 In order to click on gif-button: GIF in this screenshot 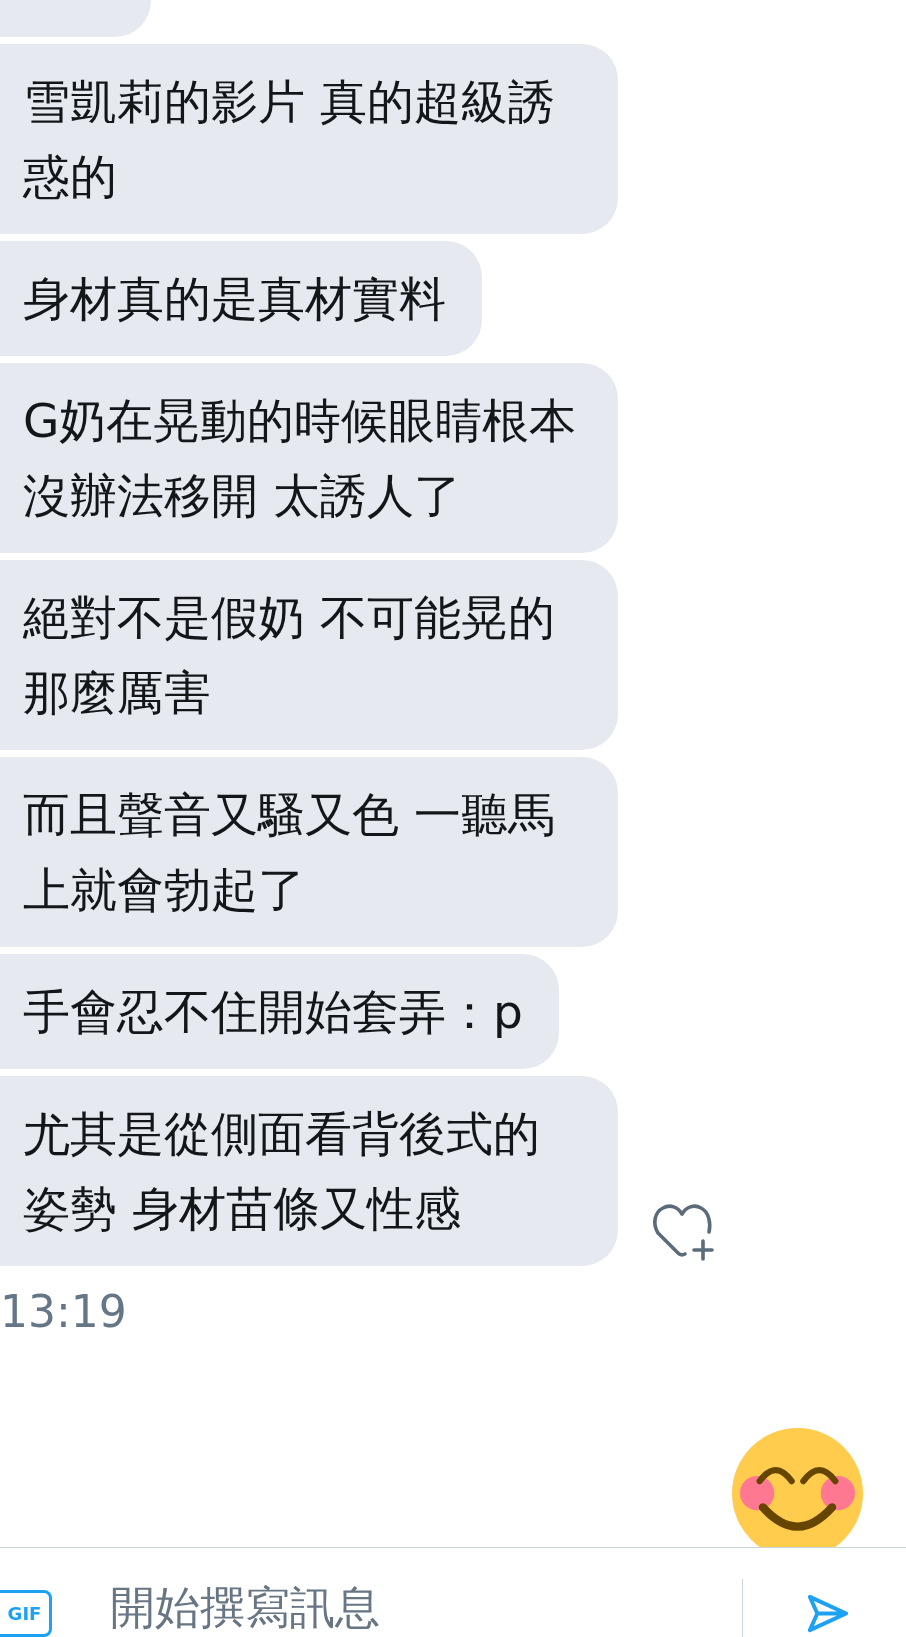, I will do `click(26, 1613)`.